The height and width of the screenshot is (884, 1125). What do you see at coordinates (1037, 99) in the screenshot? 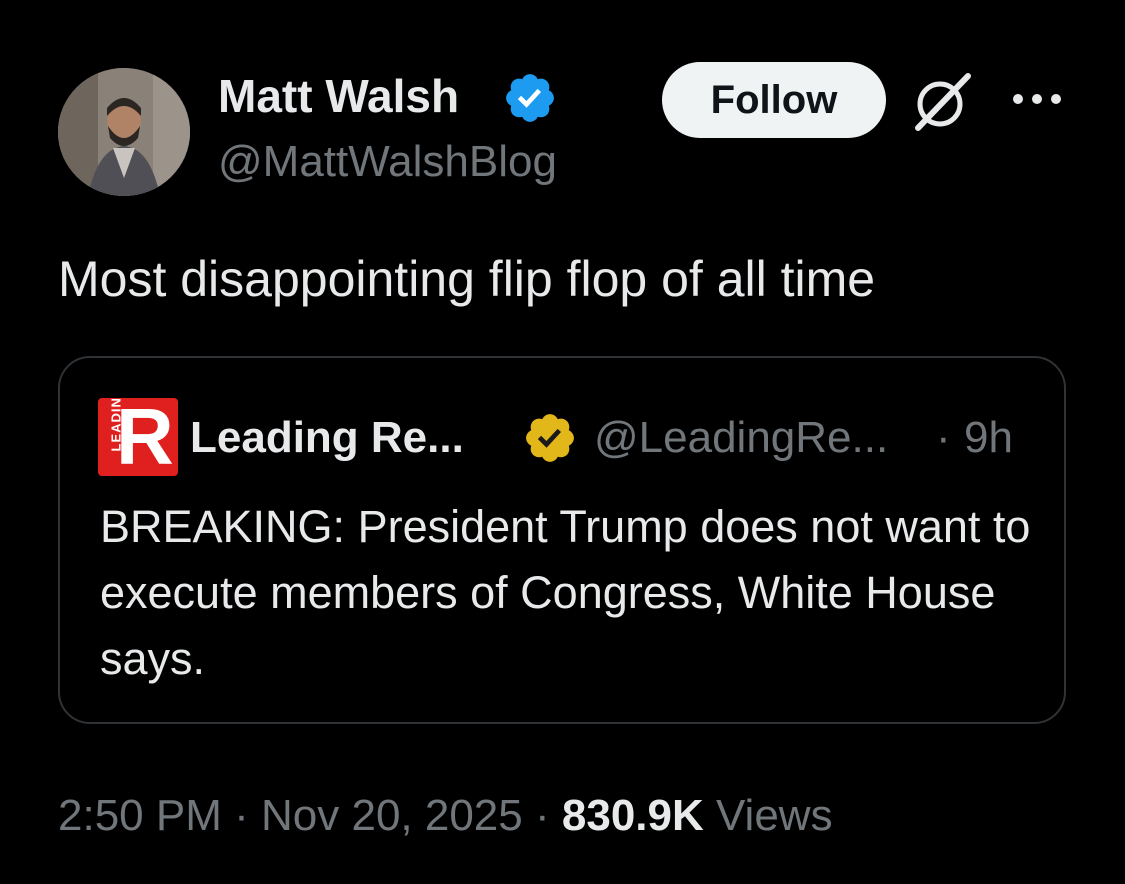
I see `more-dots-icon` at bounding box center [1037, 99].